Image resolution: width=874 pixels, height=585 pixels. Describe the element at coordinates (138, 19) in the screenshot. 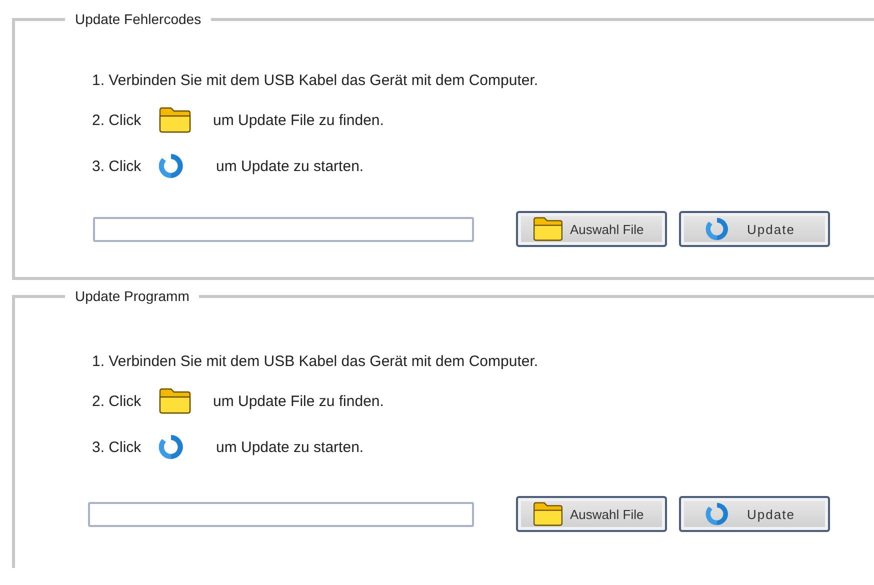

I see `group-title: Update Fehlercodes` at that location.